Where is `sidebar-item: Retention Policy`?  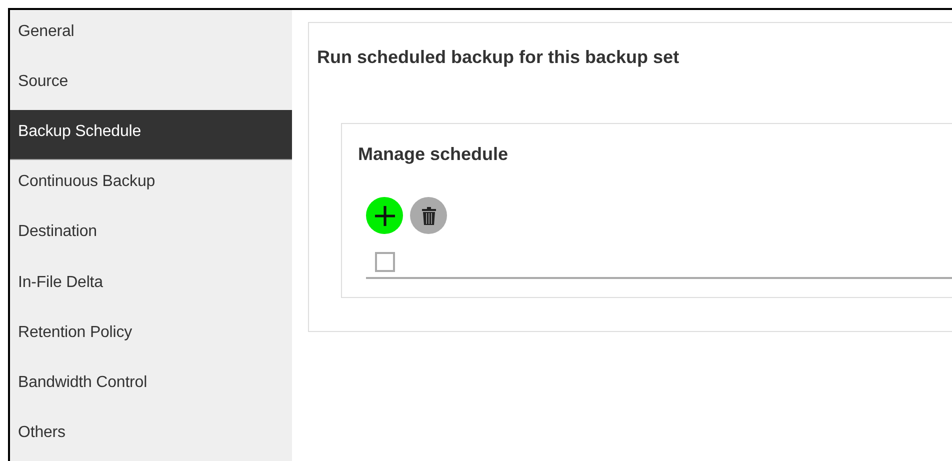
sidebar-item: Retention Policy is located at coordinates (151, 335).